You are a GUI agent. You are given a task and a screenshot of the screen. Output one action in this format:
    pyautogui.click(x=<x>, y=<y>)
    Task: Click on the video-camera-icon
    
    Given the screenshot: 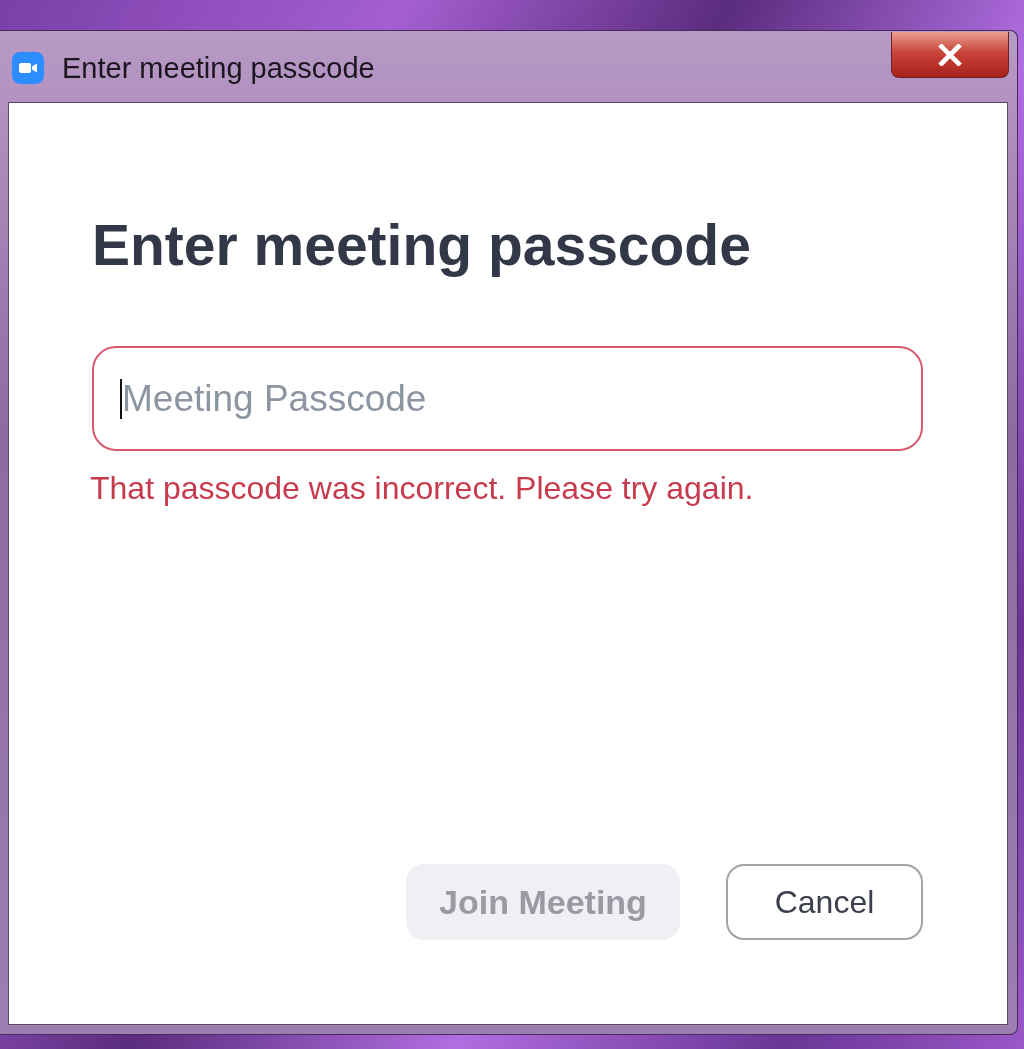 What is the action you would take?
    pyautogui.click(x=28, y=68)
    